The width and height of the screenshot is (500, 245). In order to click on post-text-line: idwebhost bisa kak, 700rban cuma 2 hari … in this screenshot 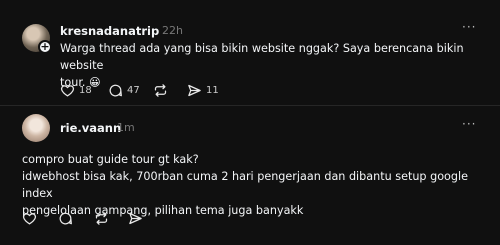, I will do `click(247, 185)`.